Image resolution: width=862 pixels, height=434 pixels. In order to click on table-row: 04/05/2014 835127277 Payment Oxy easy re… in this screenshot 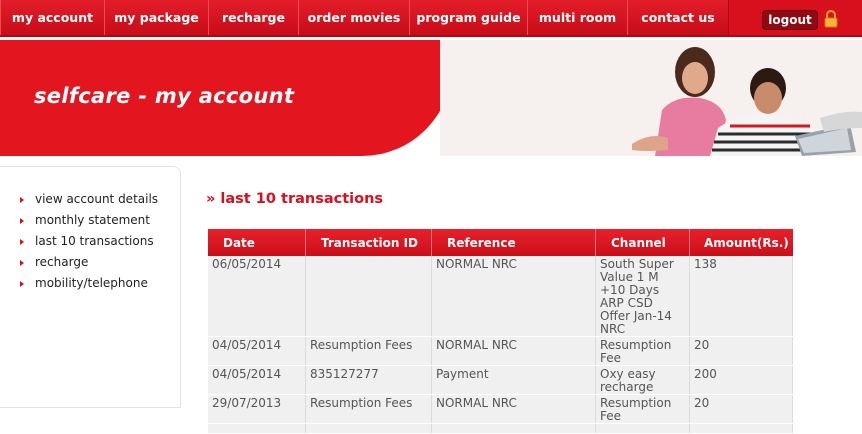, I will do `click(501, 380)`.